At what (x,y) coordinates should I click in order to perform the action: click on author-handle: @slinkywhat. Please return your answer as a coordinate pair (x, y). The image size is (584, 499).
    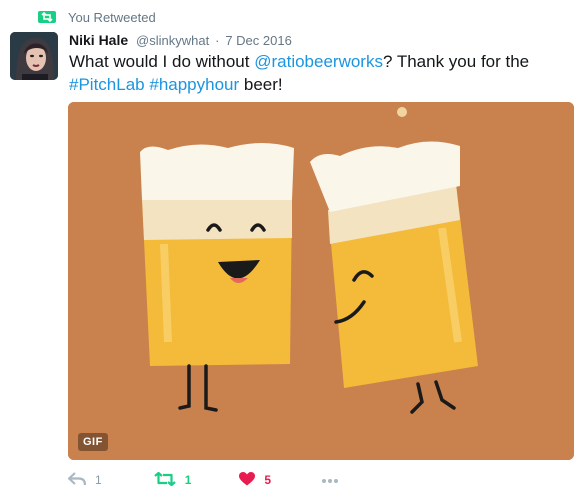
    Looking at the image, I should click on (172, 40).